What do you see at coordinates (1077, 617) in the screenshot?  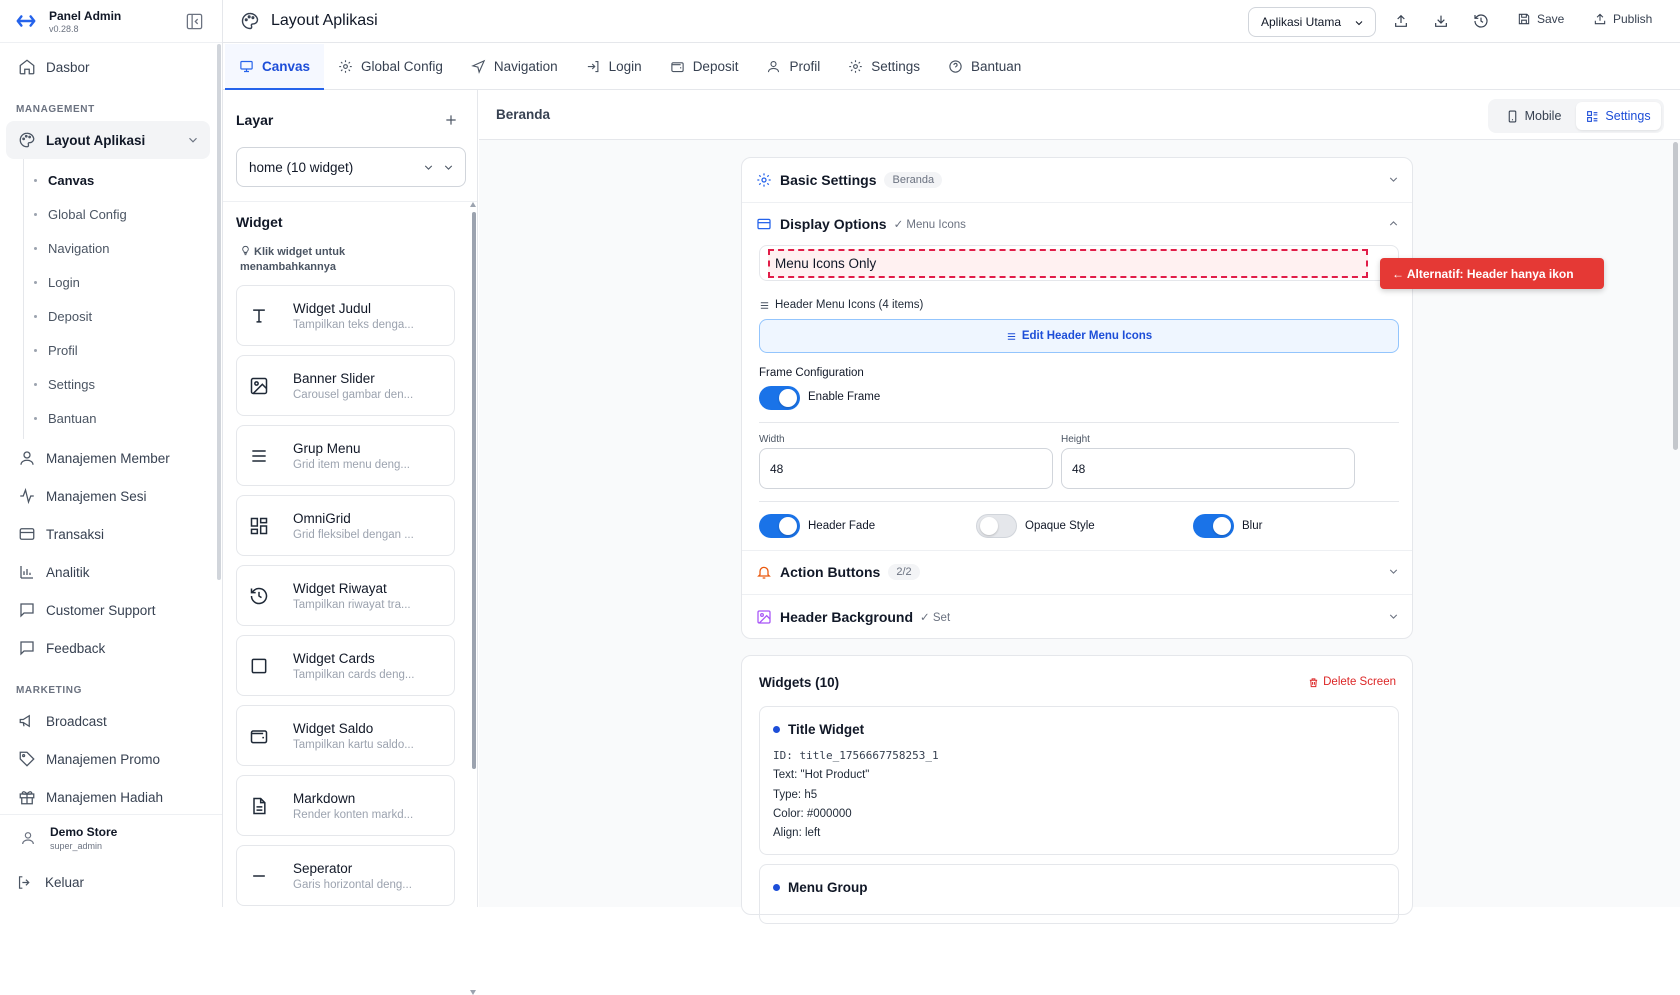 I see `accordion-header-background: Header Background ✓ Set` at bounding box center [1077, 617].